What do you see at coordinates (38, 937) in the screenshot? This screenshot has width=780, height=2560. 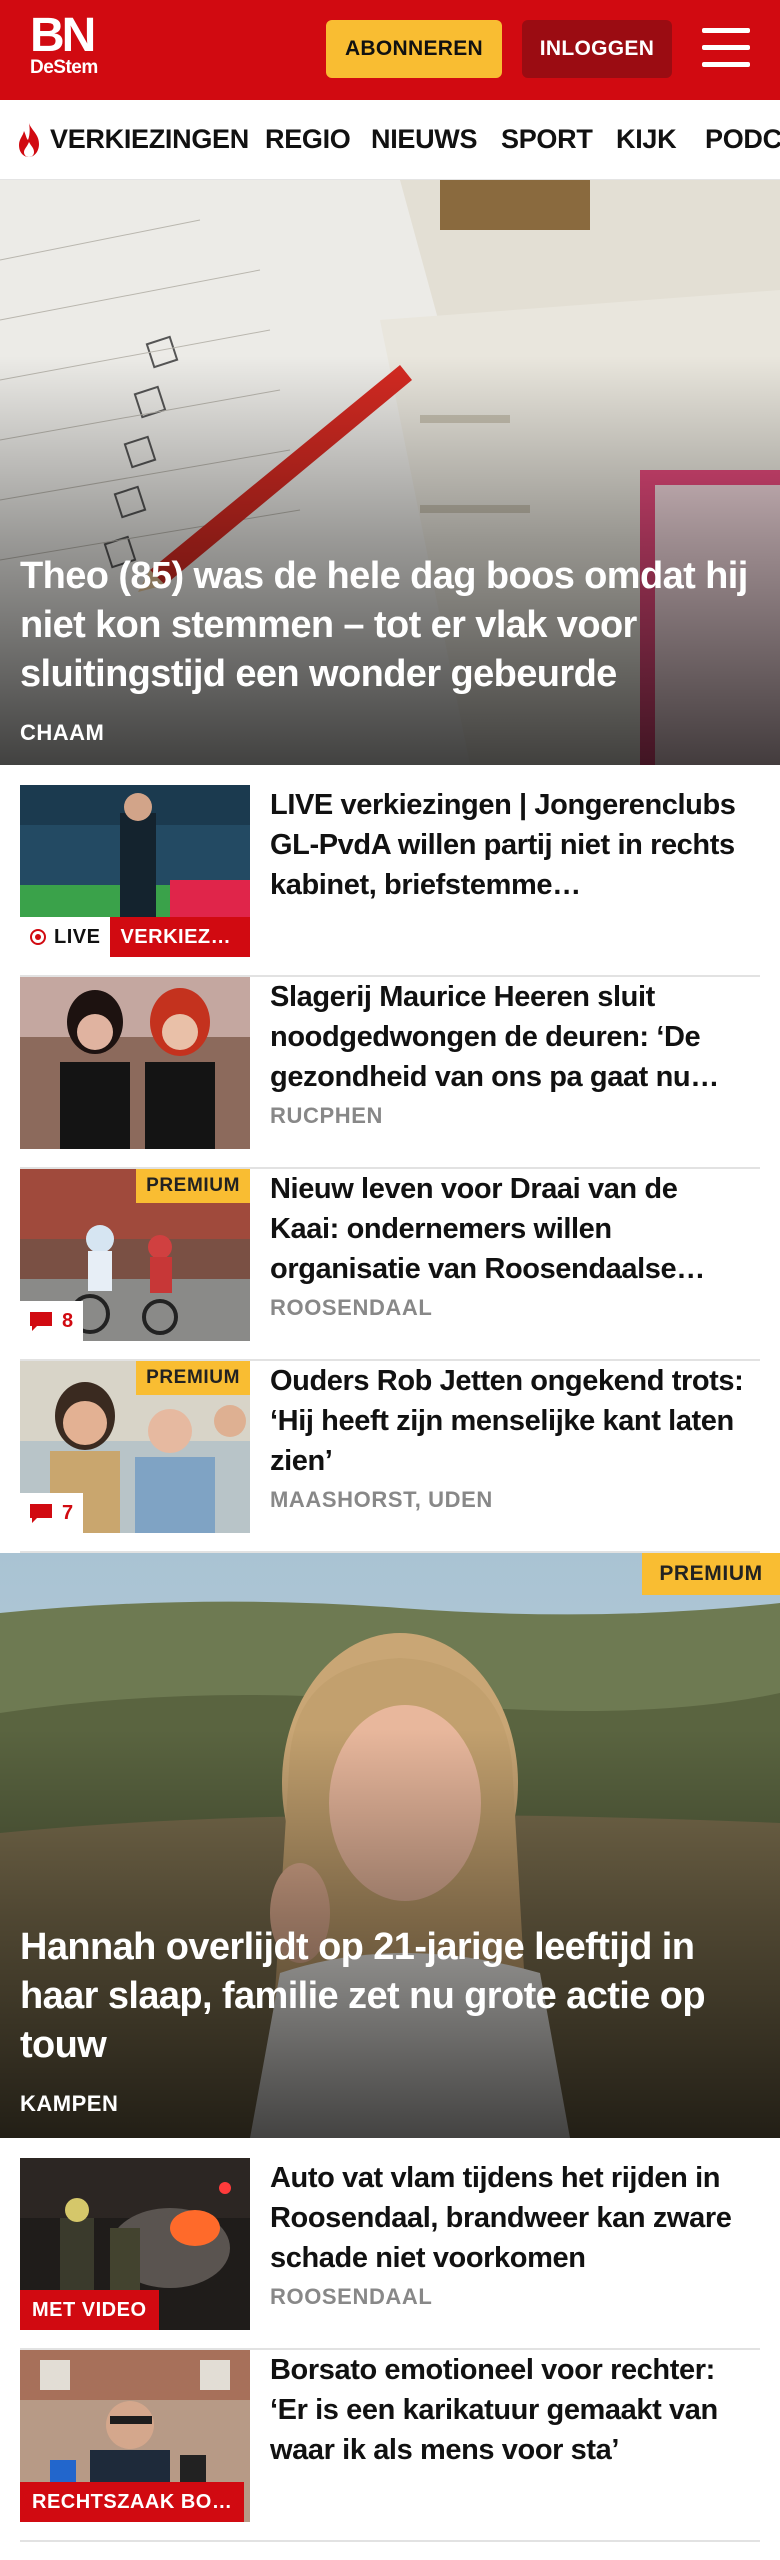 I see `live-dot-icon` at bounding box center [38, 937].